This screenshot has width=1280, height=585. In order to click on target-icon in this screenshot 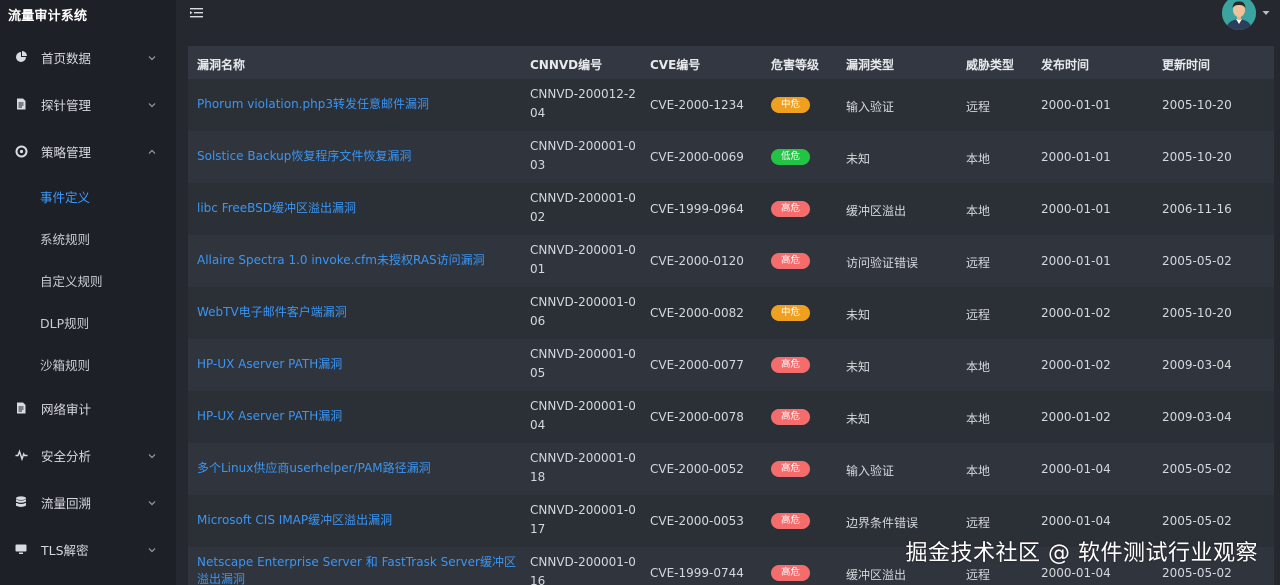, I will do `click(21, 151)`.